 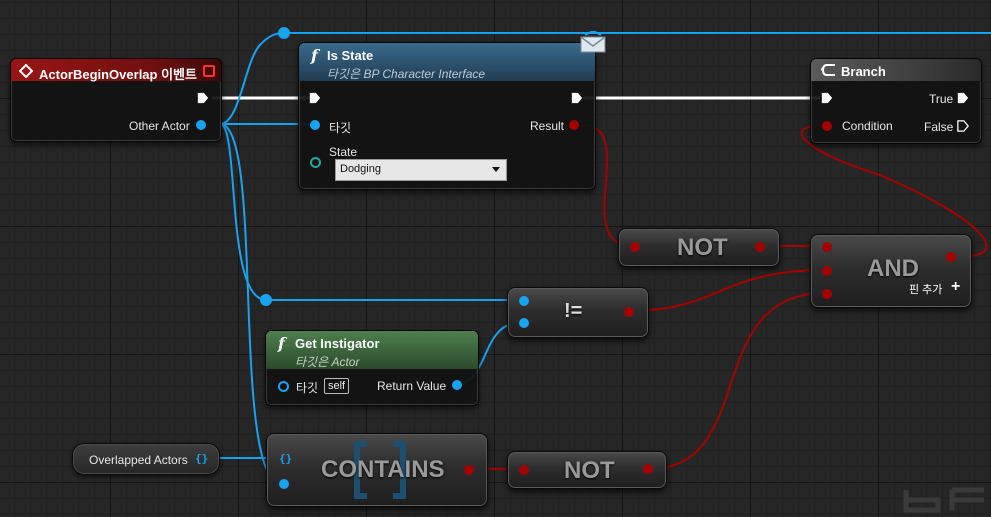 I want to click on branch-false-pin, so click(x=963, y=126).